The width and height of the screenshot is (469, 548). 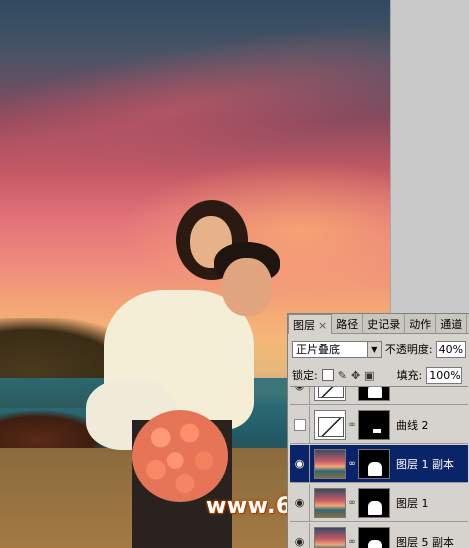 I want to click on tab-paths: 路径, so click(x=348, y=324).